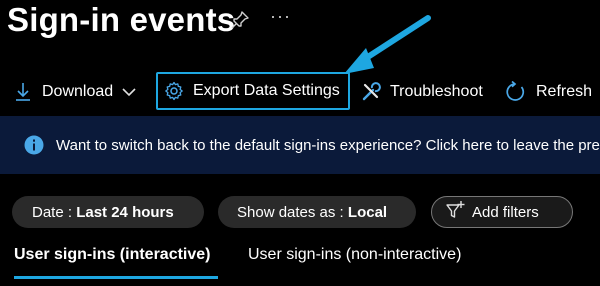 The height and width of the screenshot is (286, 600). Describe the element at coordinates (455, 212) in the screenshot. I see `filter-add-icon` at that location.